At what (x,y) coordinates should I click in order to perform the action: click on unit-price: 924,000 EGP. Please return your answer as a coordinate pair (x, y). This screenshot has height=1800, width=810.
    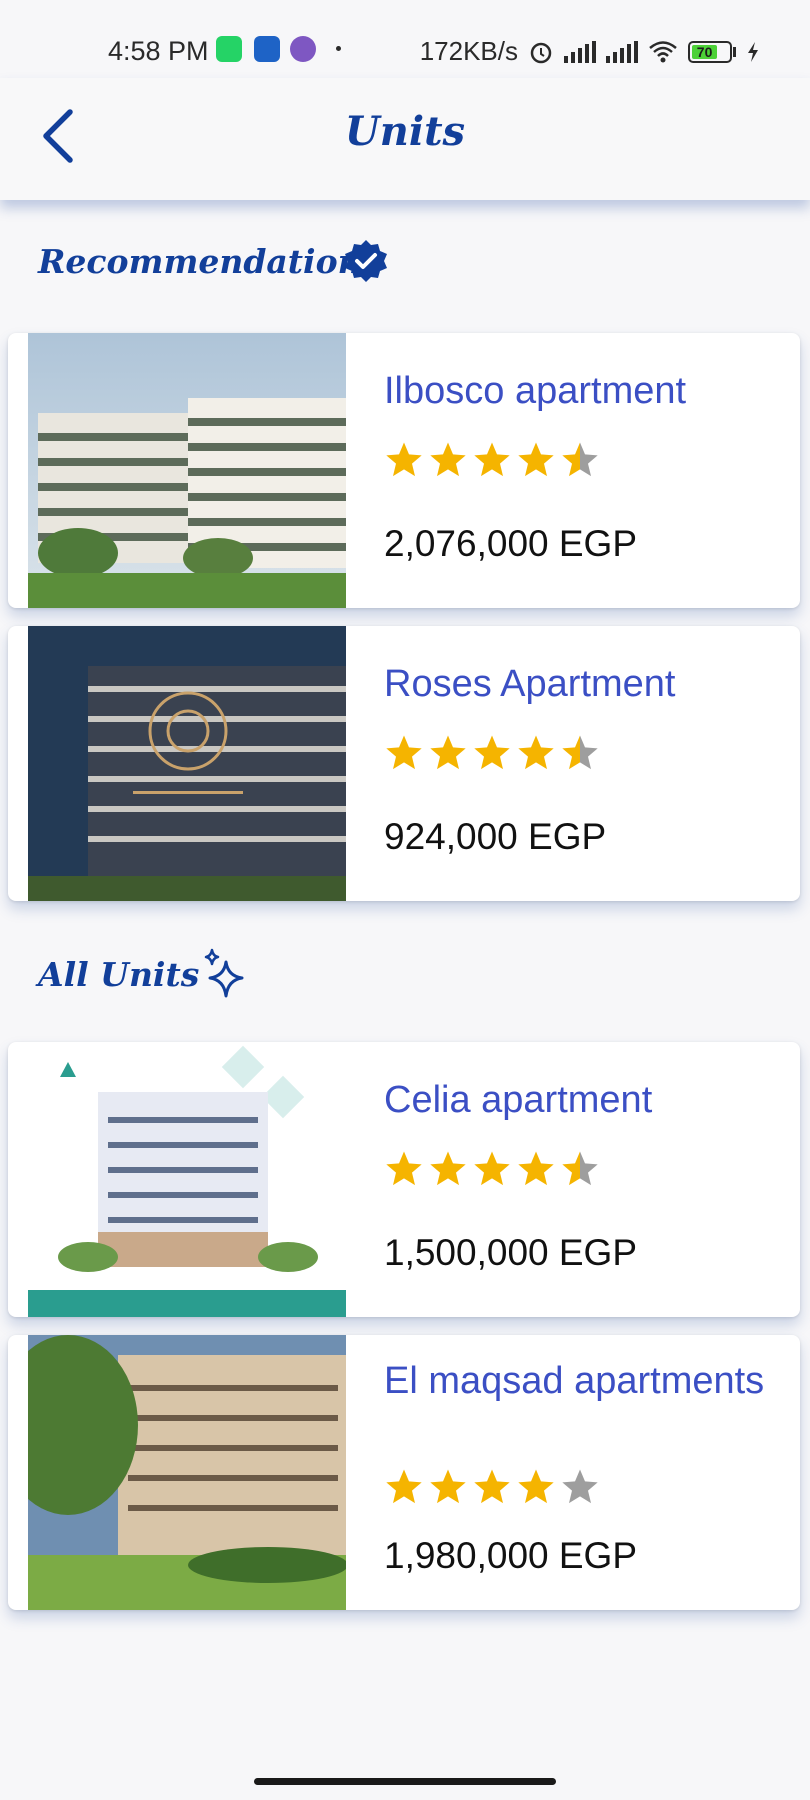
    Looking at the image, I should click on (495, 836).